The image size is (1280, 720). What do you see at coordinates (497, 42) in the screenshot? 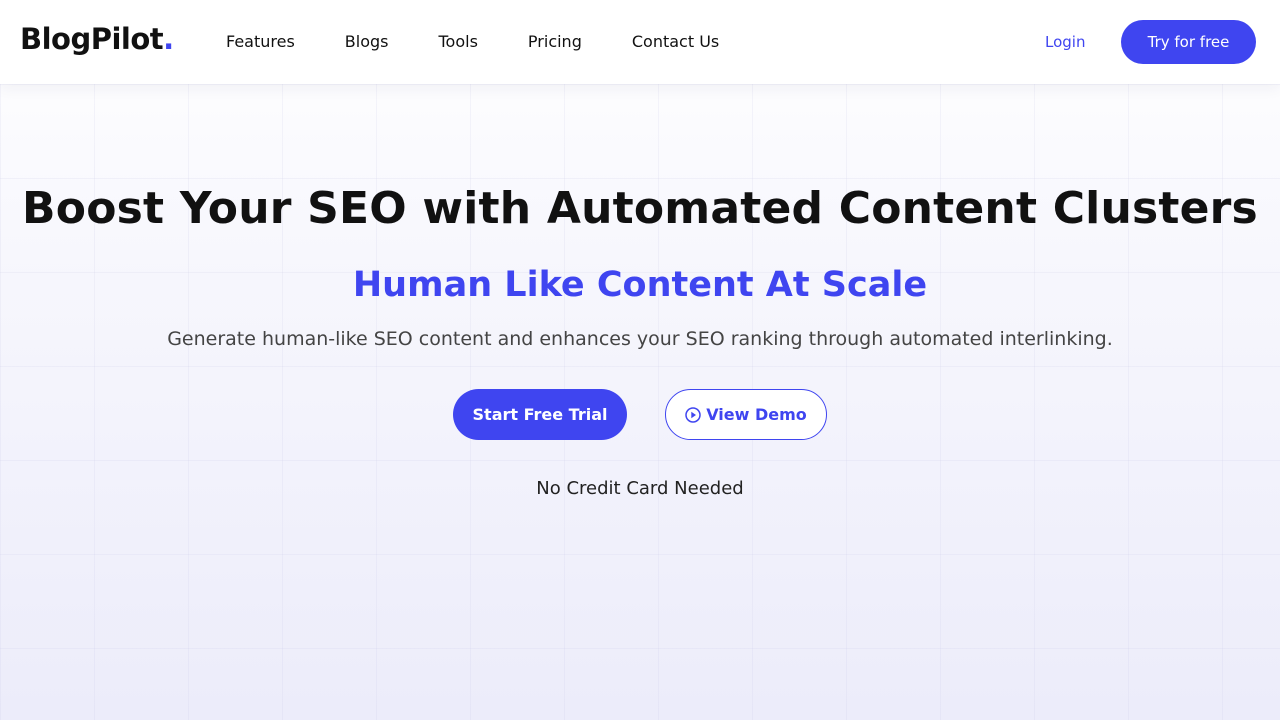
I see `main-nav: Features Blogs Tools Pricing Contact Us` at bounding box center [497, 42].